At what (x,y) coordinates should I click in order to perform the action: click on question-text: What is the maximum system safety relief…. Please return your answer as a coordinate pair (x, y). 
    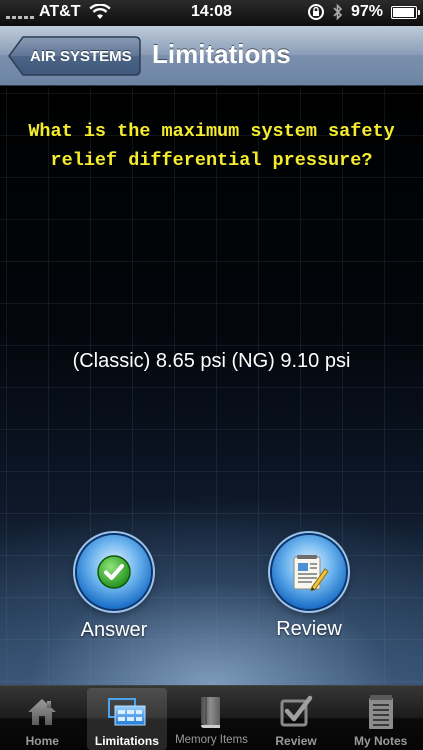
    Looking at the image, I should click on (211, 146).